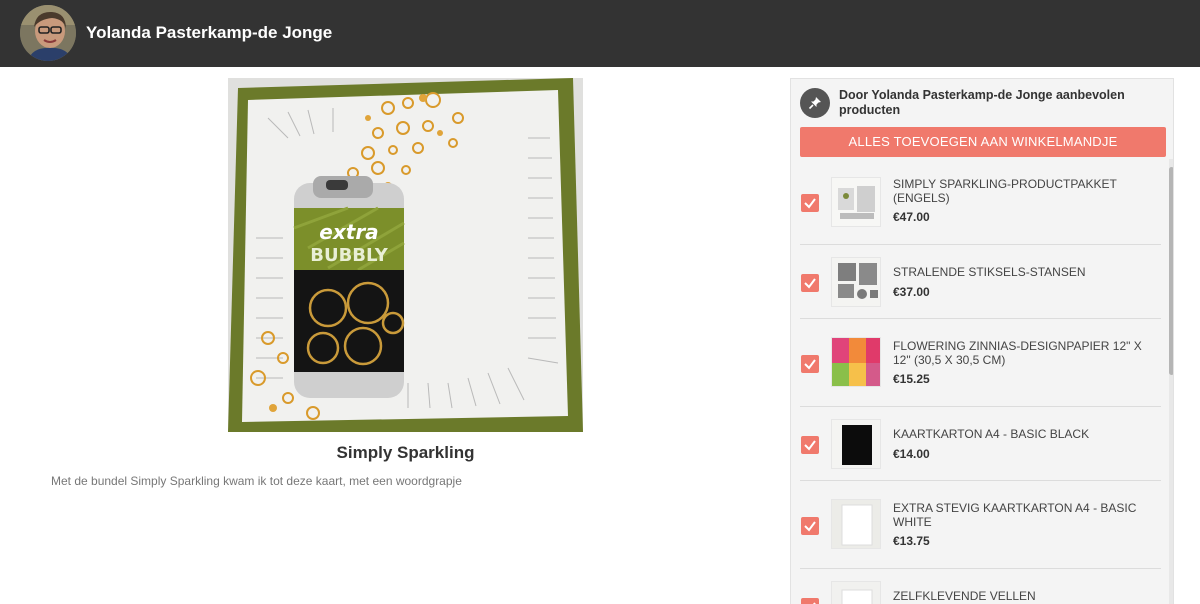 The image size is (1200, 604). What do you see at coordinates (1171, 381) in the screenshot?
I see `scrollbar` at bounding box center [1171, 381].